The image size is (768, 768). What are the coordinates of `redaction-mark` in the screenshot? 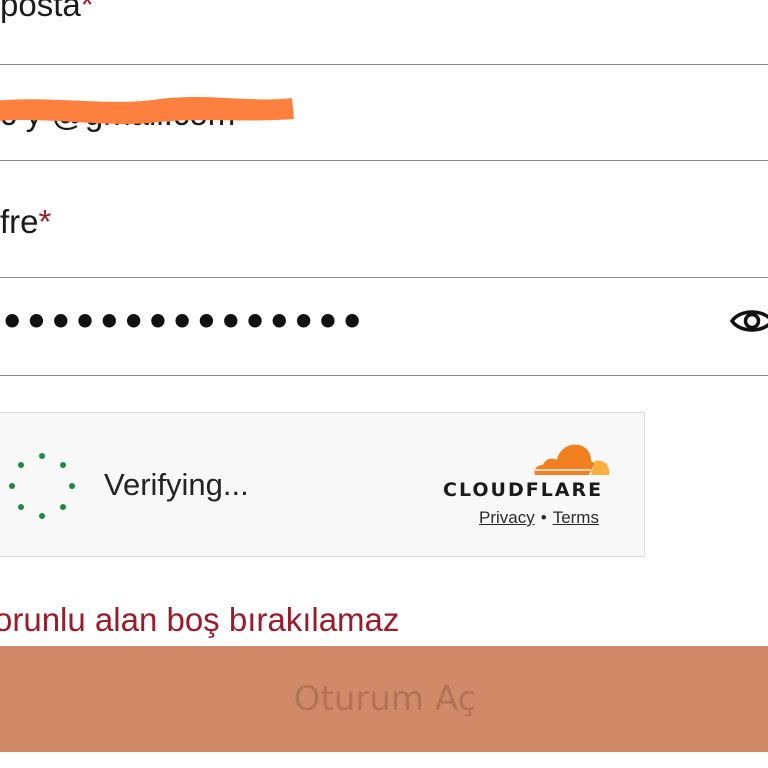 It's located at (147, 110).